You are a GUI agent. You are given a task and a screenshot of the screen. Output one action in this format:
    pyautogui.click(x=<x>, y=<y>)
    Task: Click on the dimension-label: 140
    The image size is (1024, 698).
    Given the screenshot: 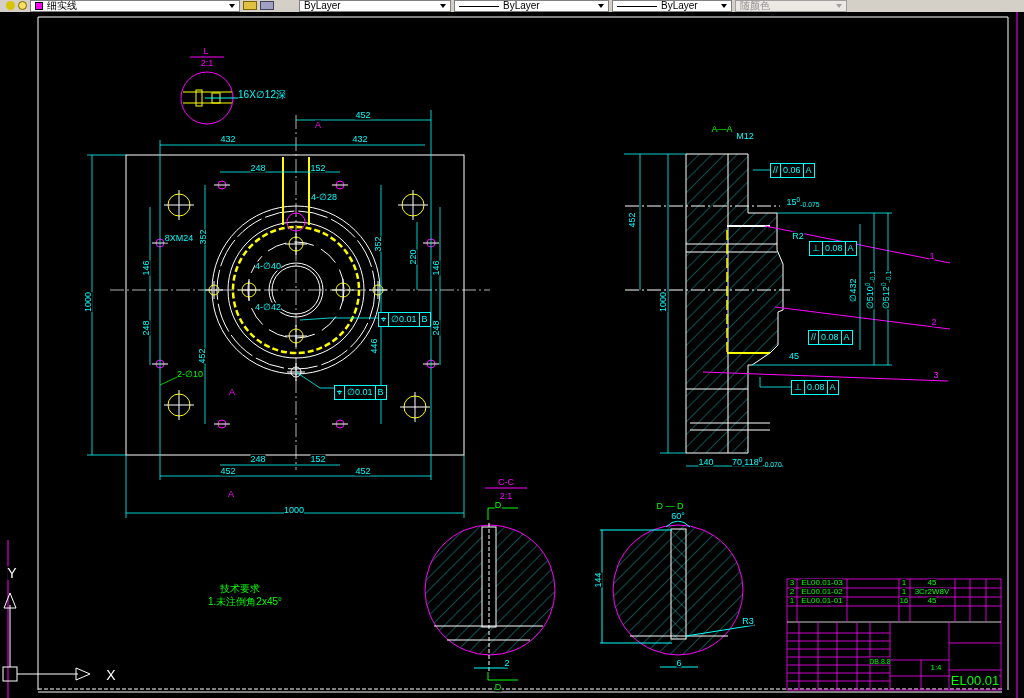 What is the action you would take?
    pyautogui.click(x=706, y=462)
    